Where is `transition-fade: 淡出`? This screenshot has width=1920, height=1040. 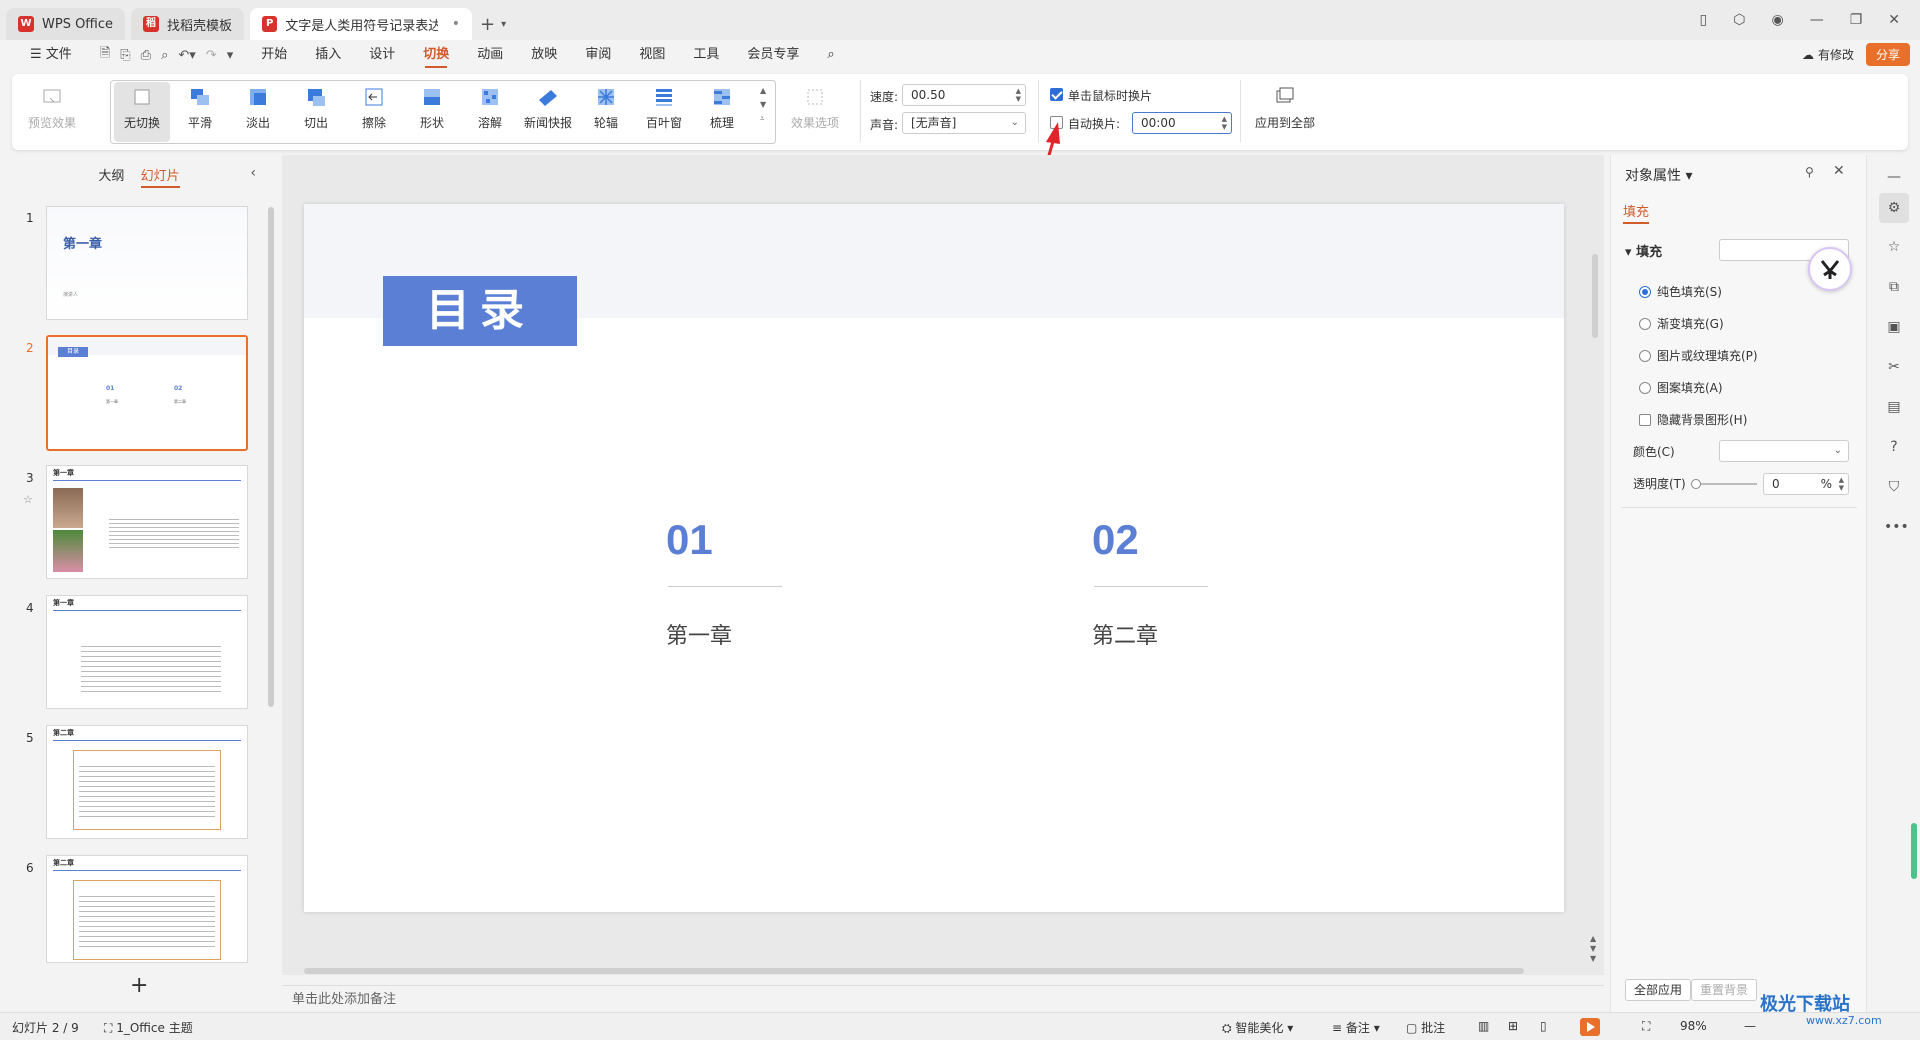
transition-fade: 淡出 is located at coordinates (258, 112).